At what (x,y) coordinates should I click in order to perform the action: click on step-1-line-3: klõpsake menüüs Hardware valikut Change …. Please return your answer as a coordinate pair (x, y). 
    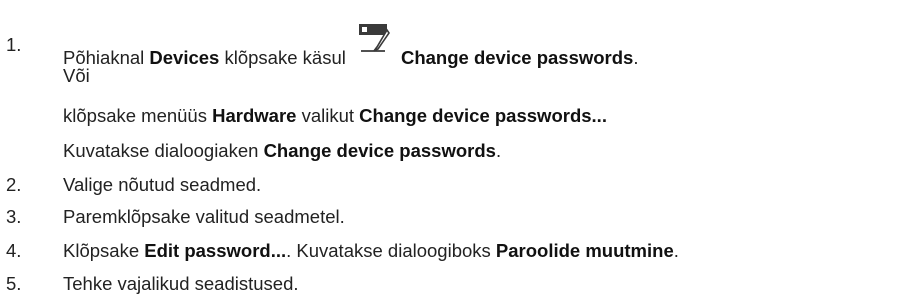
    Looking at the image, I should click on (335, 116).